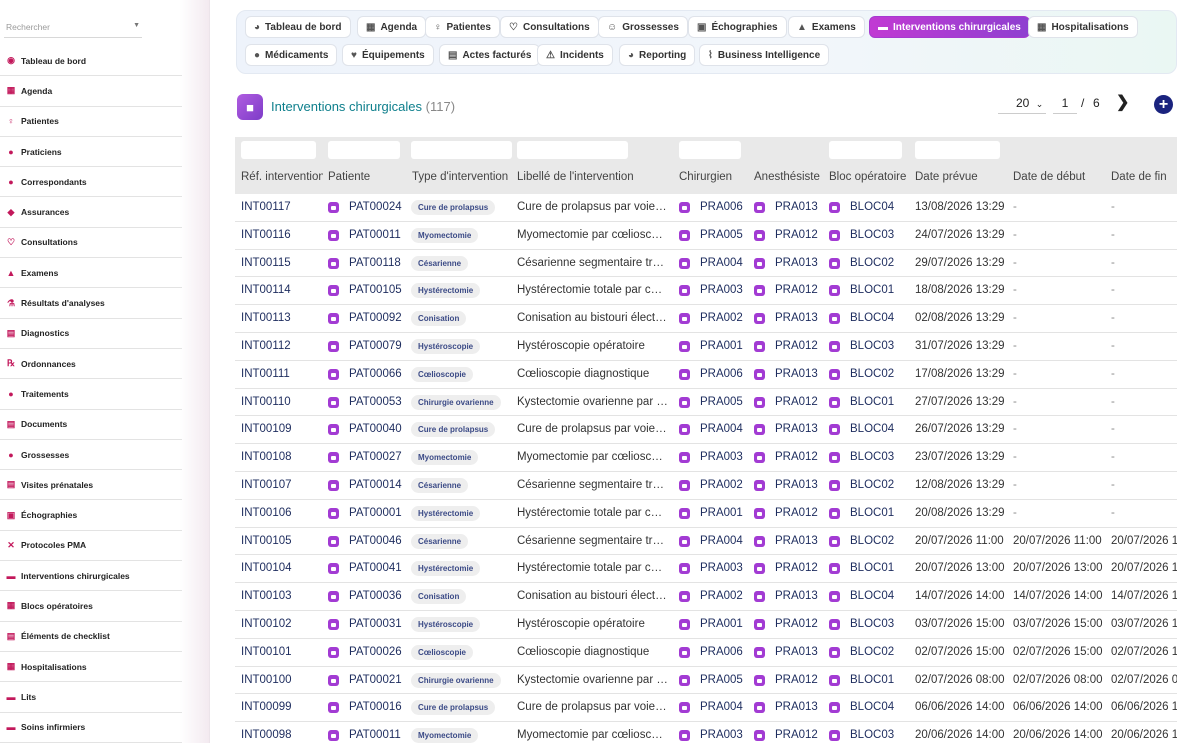 The height and width of the screenshot is (743, 1200). What do you see at coordinates (1144, 177) in the screenshot?
I see `column-header: Date de fin` at bounding box center [1144, 177].